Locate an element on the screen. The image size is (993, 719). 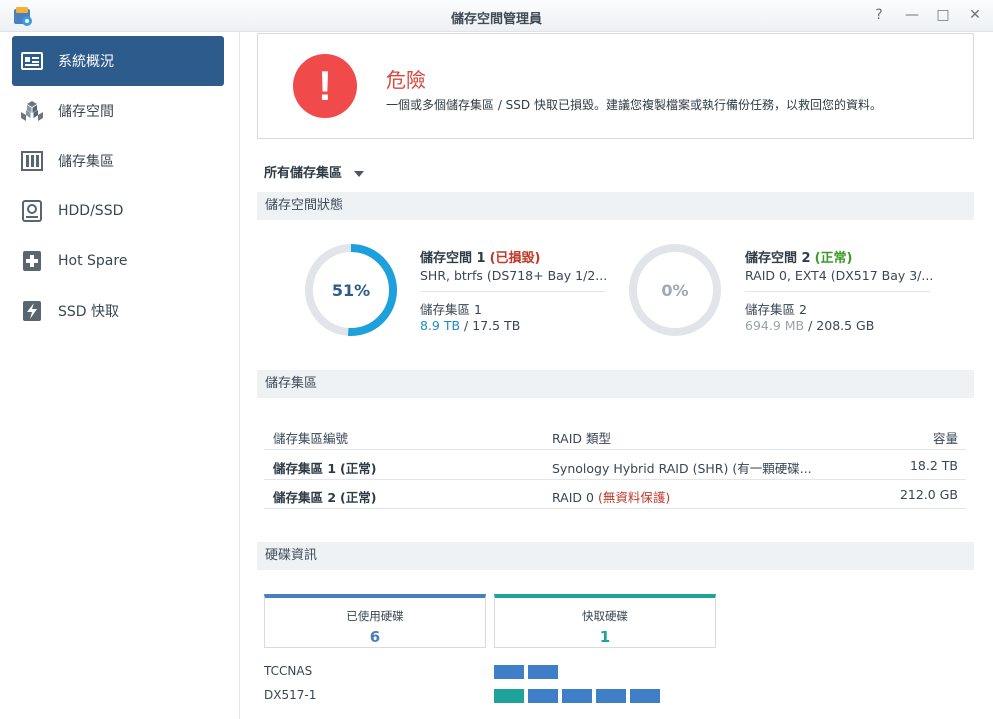
pool-icon is located at coordinates (32, 161).